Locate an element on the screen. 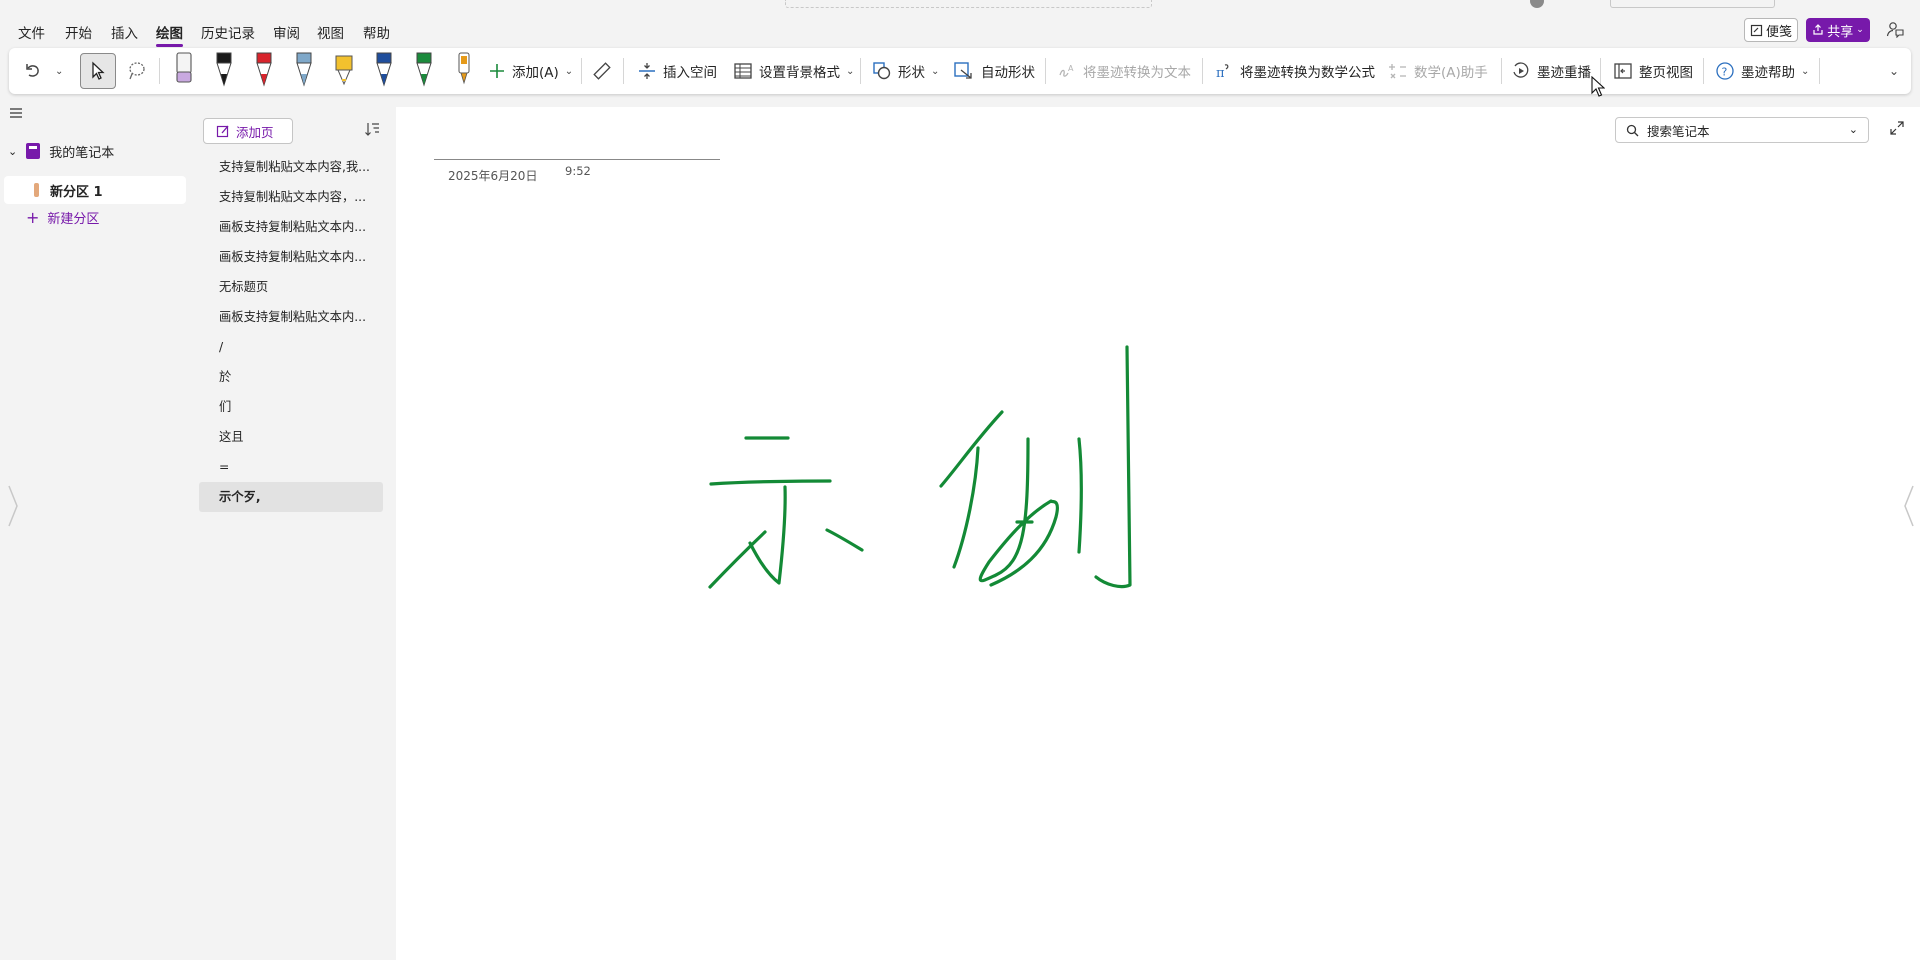  ribbon-collapse-button: ⌄ is located at coordinates (1894, 71).